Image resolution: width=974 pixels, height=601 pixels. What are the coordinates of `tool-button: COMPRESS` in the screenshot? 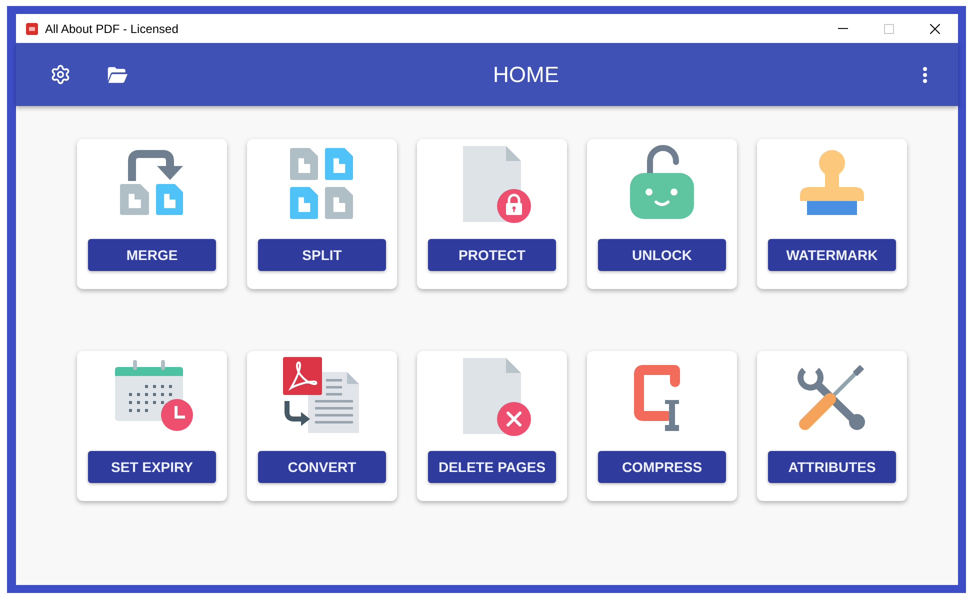 It's located at (662, 467).